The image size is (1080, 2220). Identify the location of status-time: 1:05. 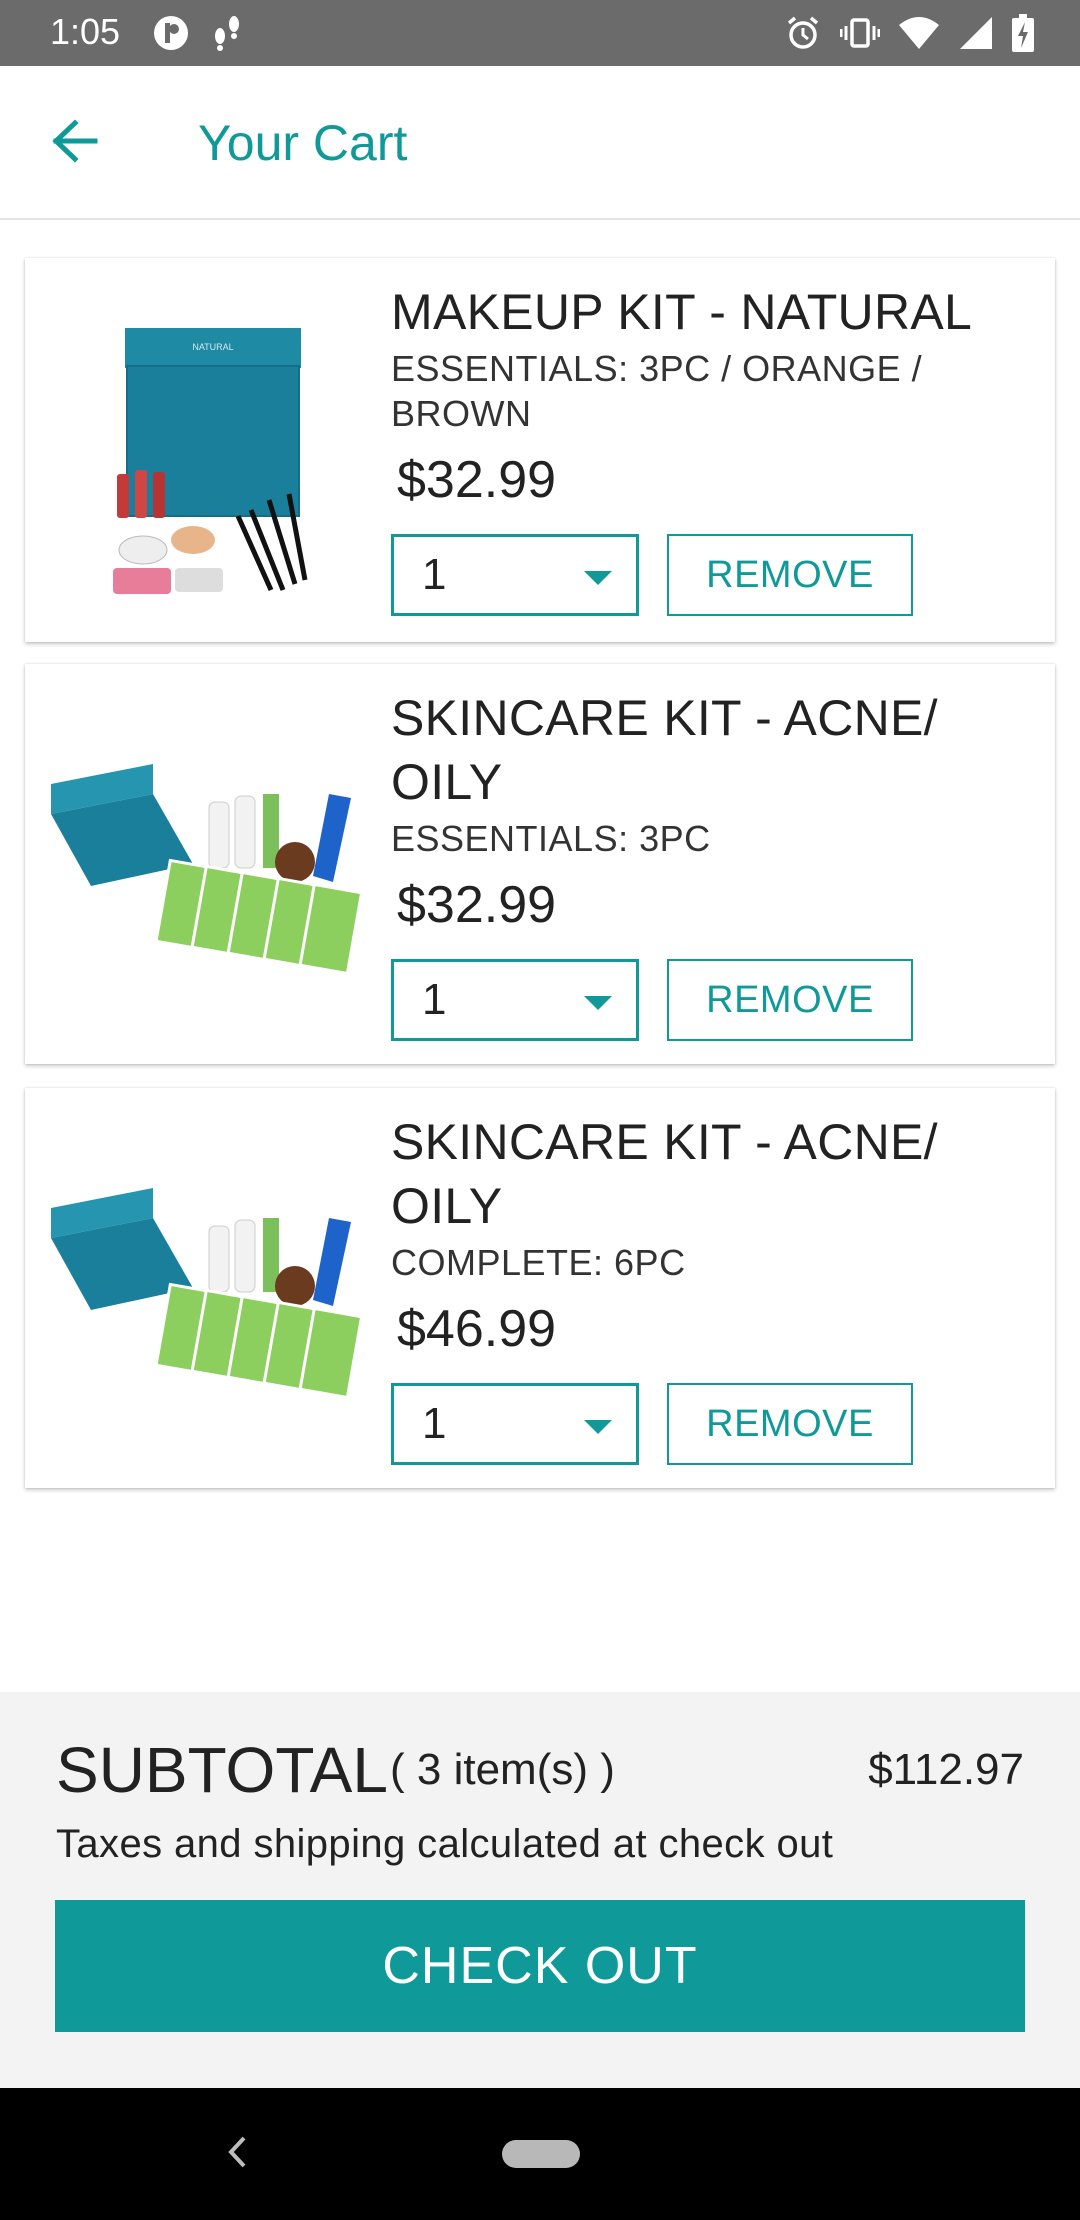
(85, 31).